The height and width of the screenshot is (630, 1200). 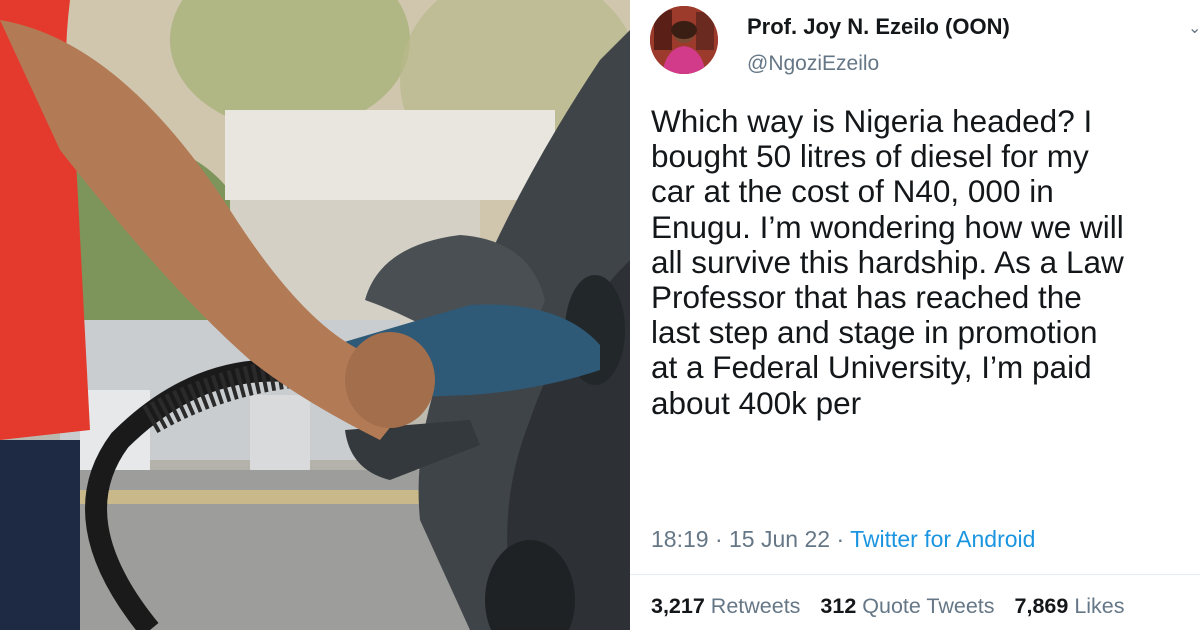 What do you see at coordinates (813, 64) in the screenshot?
I see `user-handle: @NgoziEzeilo` at bounding box center [813, 64].